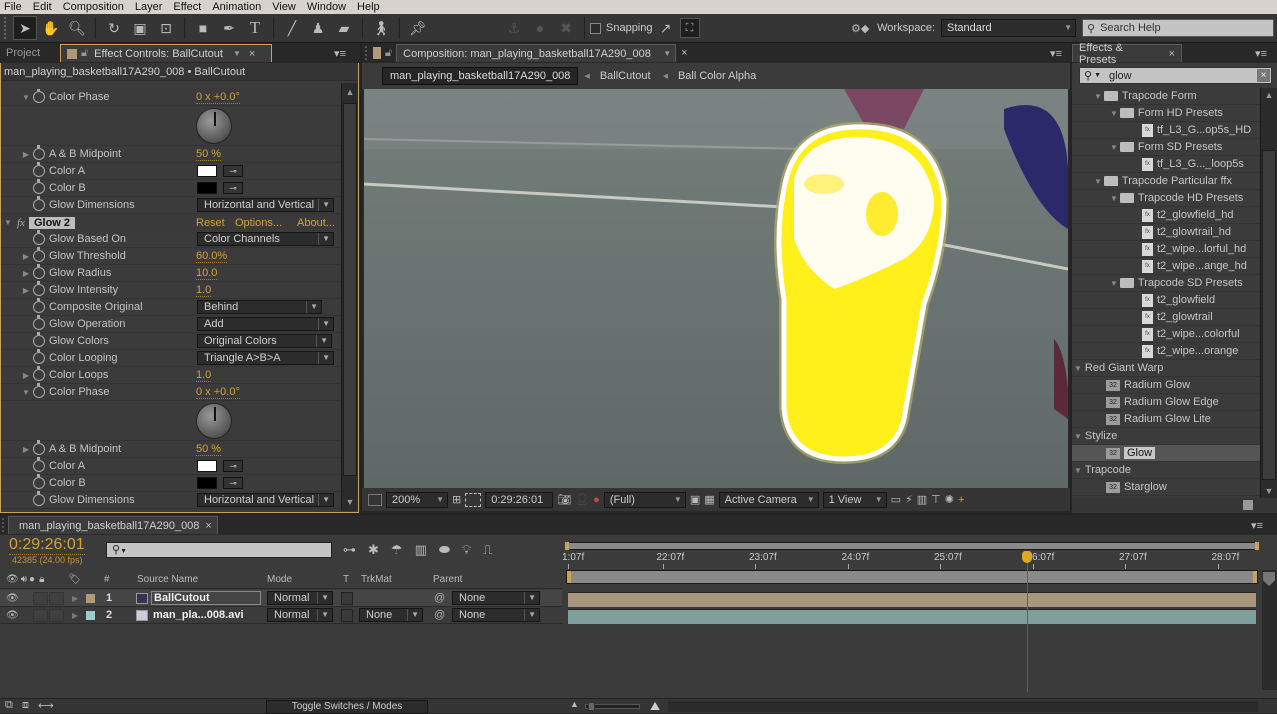 The image size is (1277, 714). What do you see at coordinates (391, 615) in the screenshot?
I see `trkmat-dropdown: None` at bounding box center [391, 615].